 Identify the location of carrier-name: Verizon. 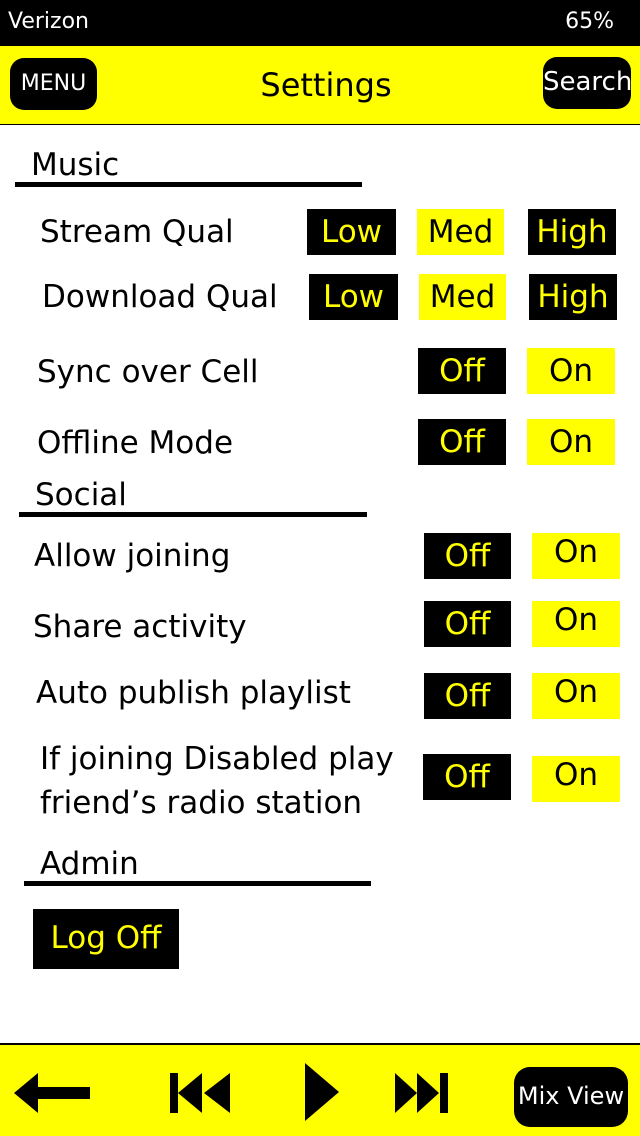
(48, 21).